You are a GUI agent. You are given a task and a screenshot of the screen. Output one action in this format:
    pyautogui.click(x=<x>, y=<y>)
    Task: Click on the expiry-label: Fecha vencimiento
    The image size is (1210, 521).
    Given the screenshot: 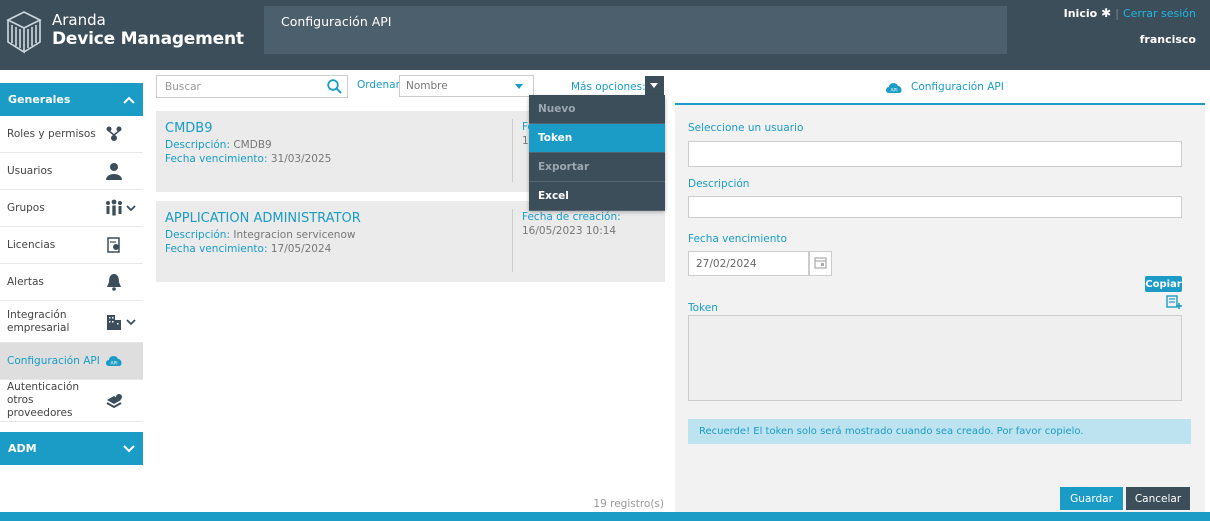 What is the action you would take?
    pyautogui.click(x=737, y=239)
    